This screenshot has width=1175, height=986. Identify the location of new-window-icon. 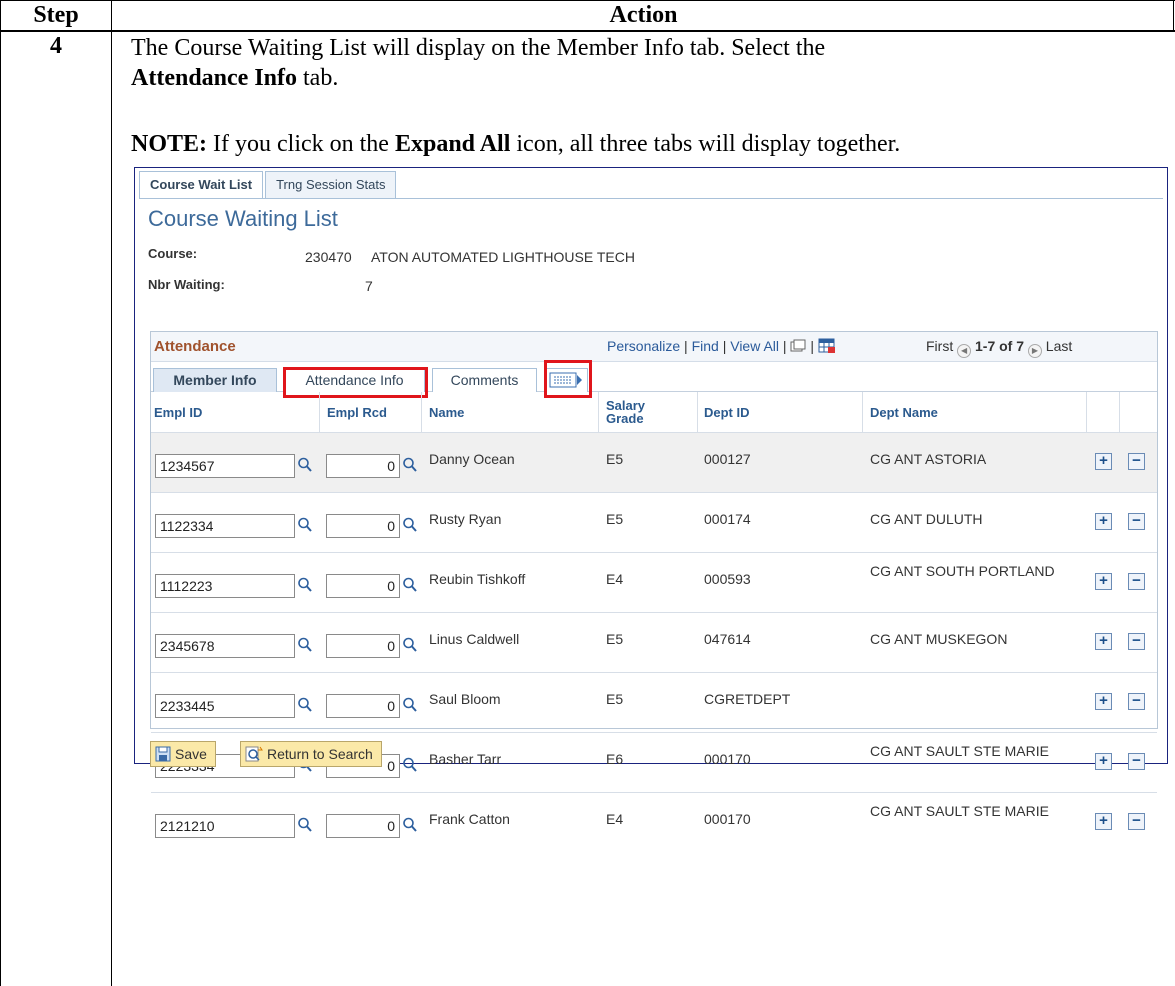
(798, 346).